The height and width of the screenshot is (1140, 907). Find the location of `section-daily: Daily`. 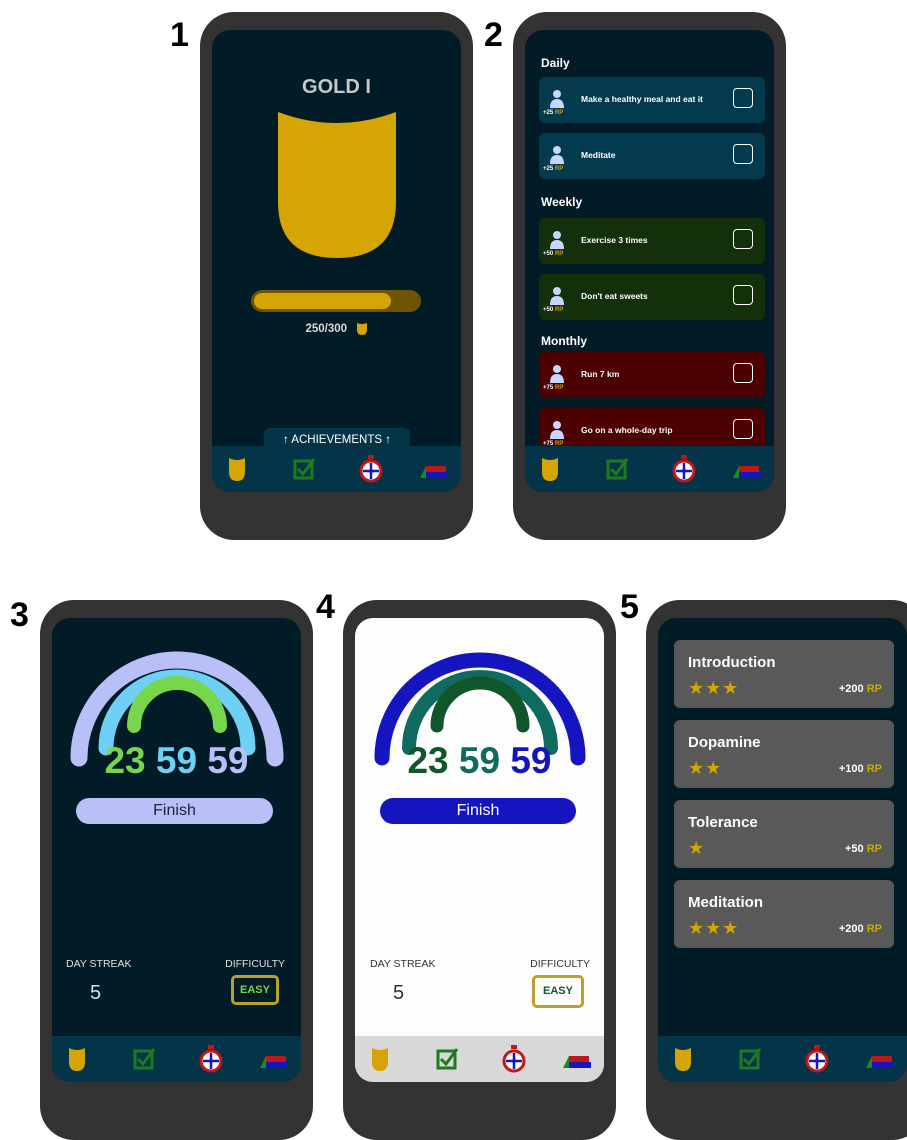

section-daily: Daily is located at coordinates (555, 63).